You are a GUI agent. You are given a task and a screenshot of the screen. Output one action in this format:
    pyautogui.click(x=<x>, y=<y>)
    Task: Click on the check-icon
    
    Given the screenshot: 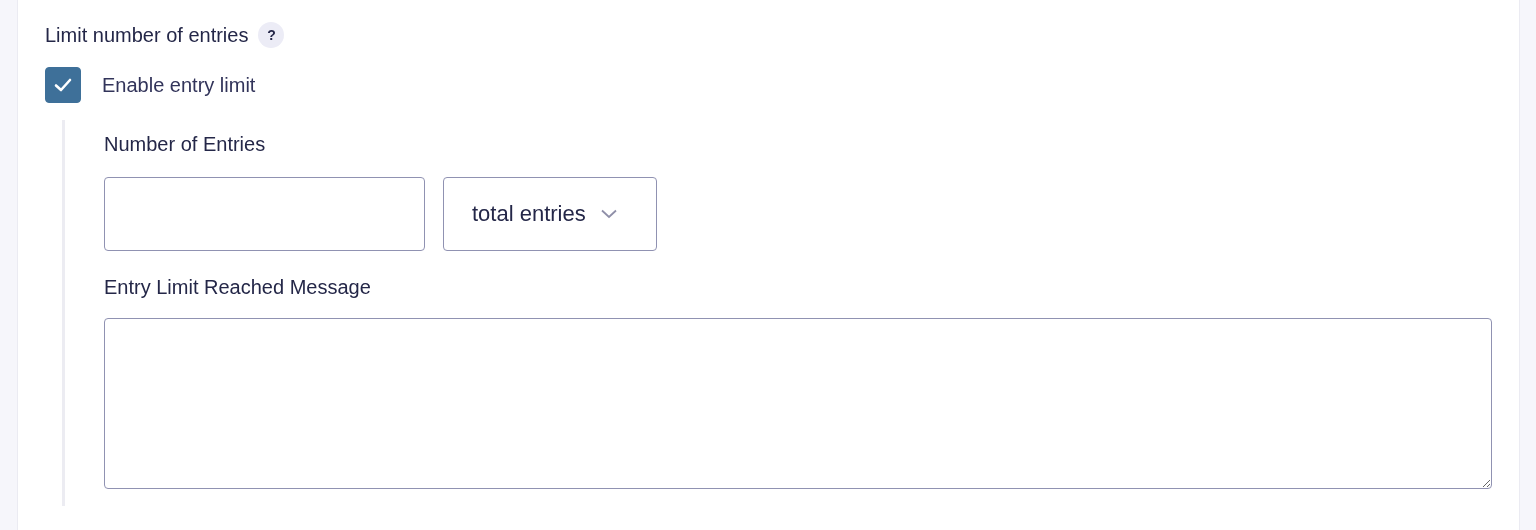 What is the action you would take?
    pyautogui.click(x=63, y=85)
    